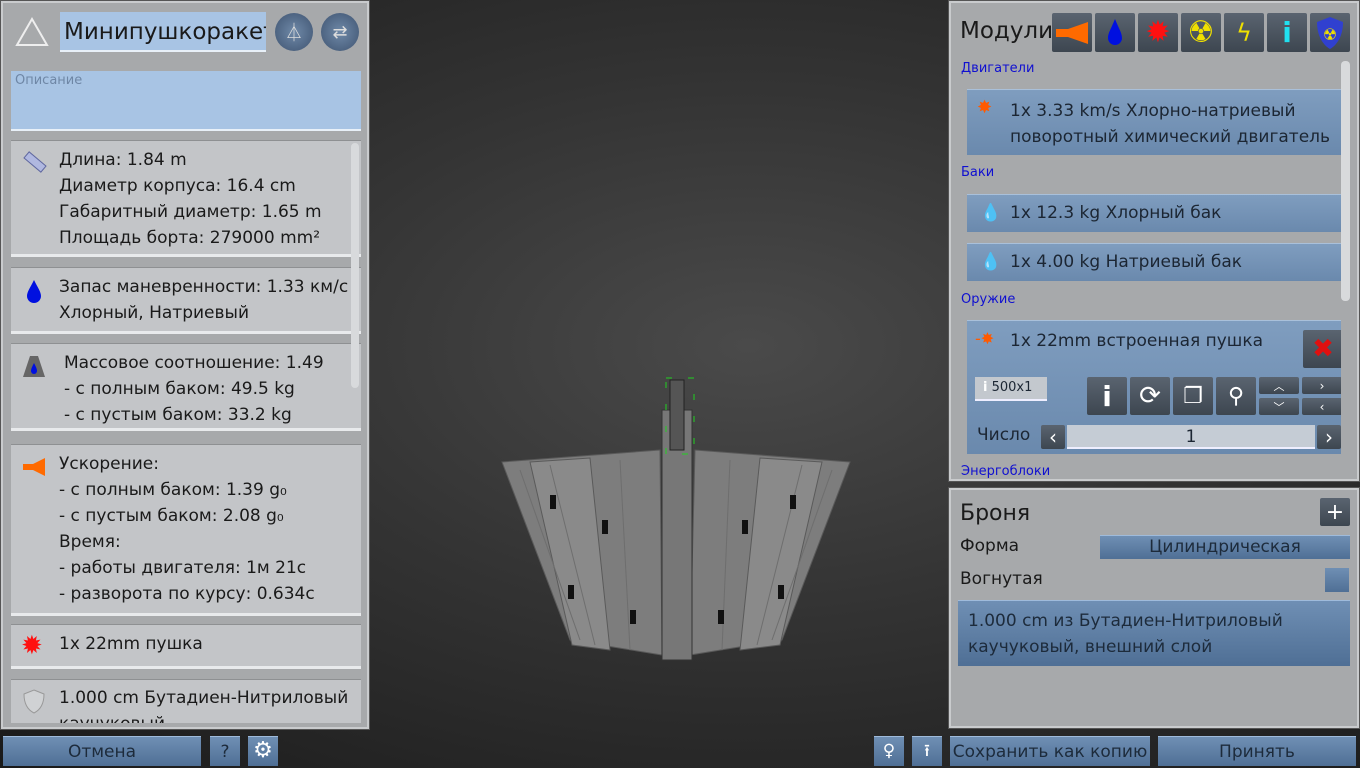 Image resolution: width=1360 pixels, height=768 pixels. Describe the element at coordinates (1090, 647) in the screenshot. I see `armor-layer-material: каучуковый, внешний слой` at that location.